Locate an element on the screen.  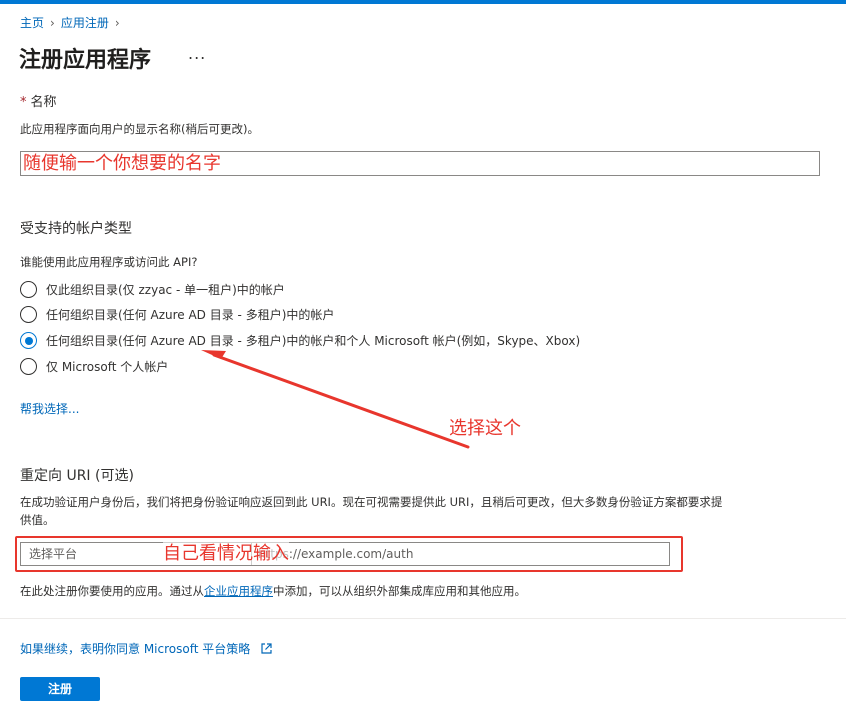
annotation-choose-this: 选择这个 is located at coordinates (485, 428).